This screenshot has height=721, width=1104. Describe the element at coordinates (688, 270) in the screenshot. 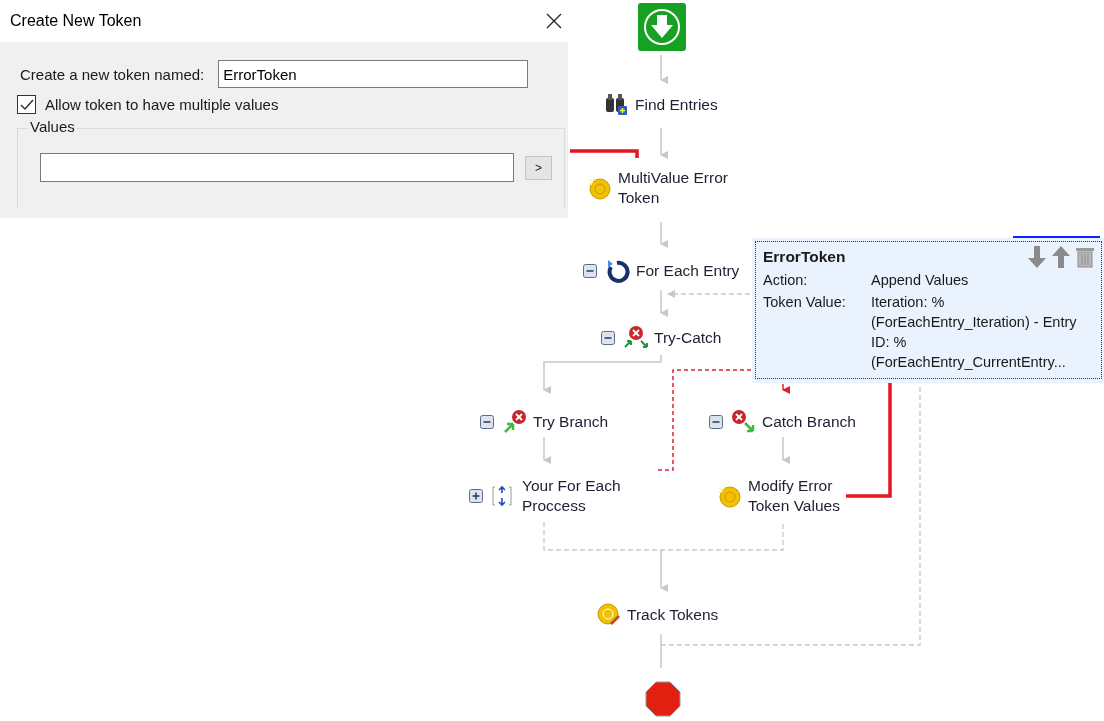

I see `activity-label: For Each Entry` at that location.